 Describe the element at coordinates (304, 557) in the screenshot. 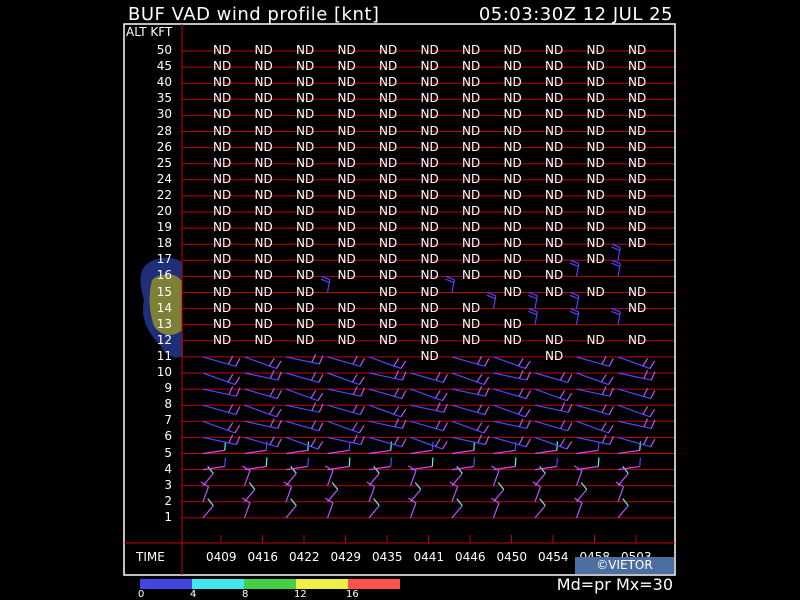

I see `time-label: 0422` at that location.